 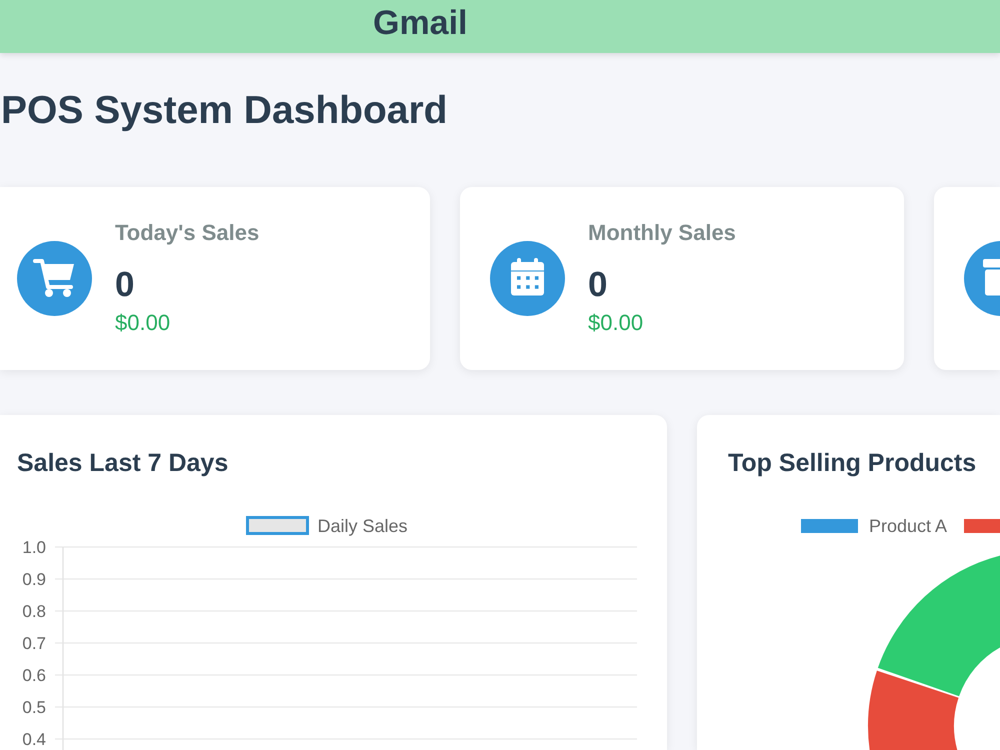 I want to click on y-tick-label: 1.0, so click(x=34, y=547).